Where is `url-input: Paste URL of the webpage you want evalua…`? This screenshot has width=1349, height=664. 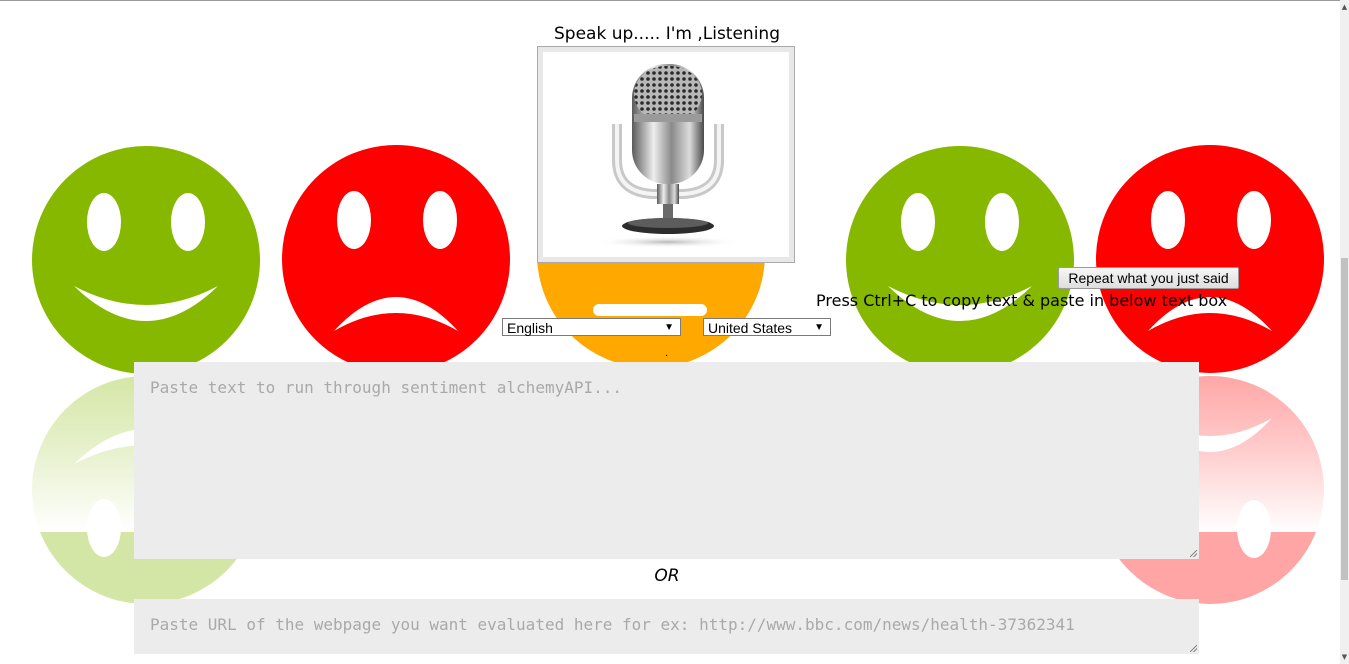 url-input: Paste URL of the webpage you want evalua… is located at coordinates (666, 626).